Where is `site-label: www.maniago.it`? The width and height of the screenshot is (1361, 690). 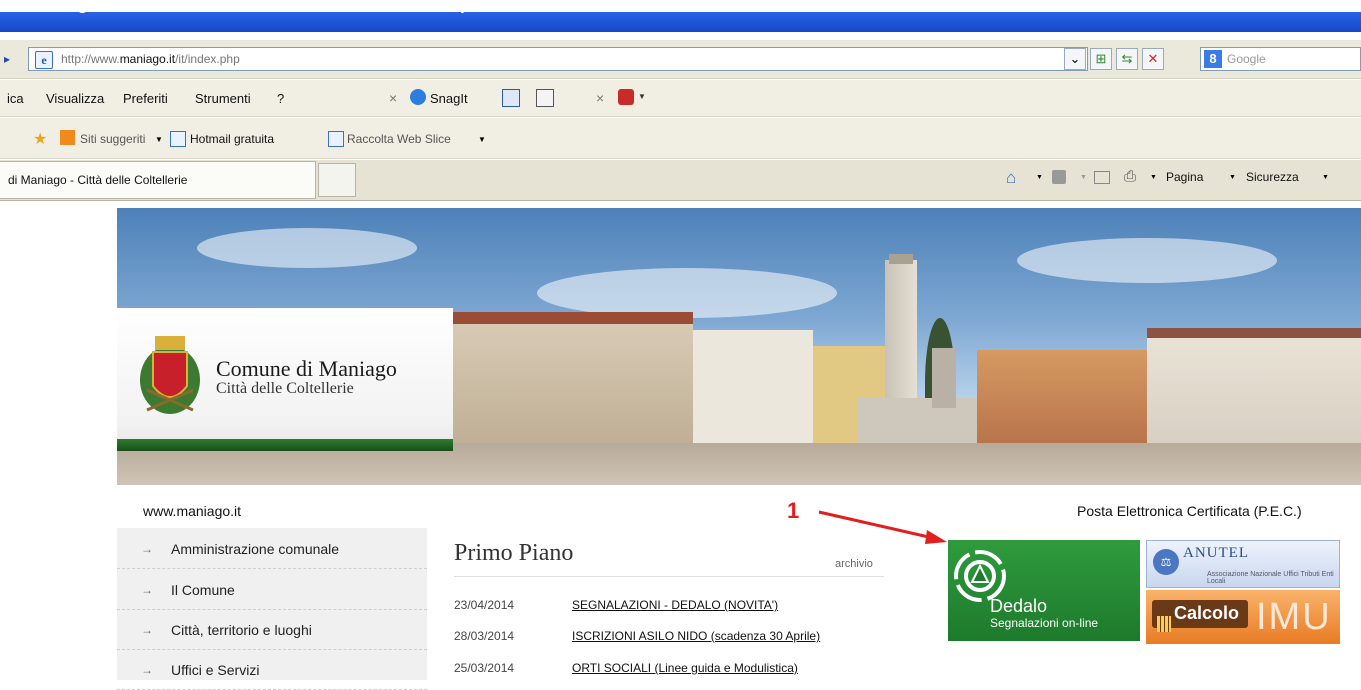
site-label: www.maniago.it is located at coordinates (192, 511).